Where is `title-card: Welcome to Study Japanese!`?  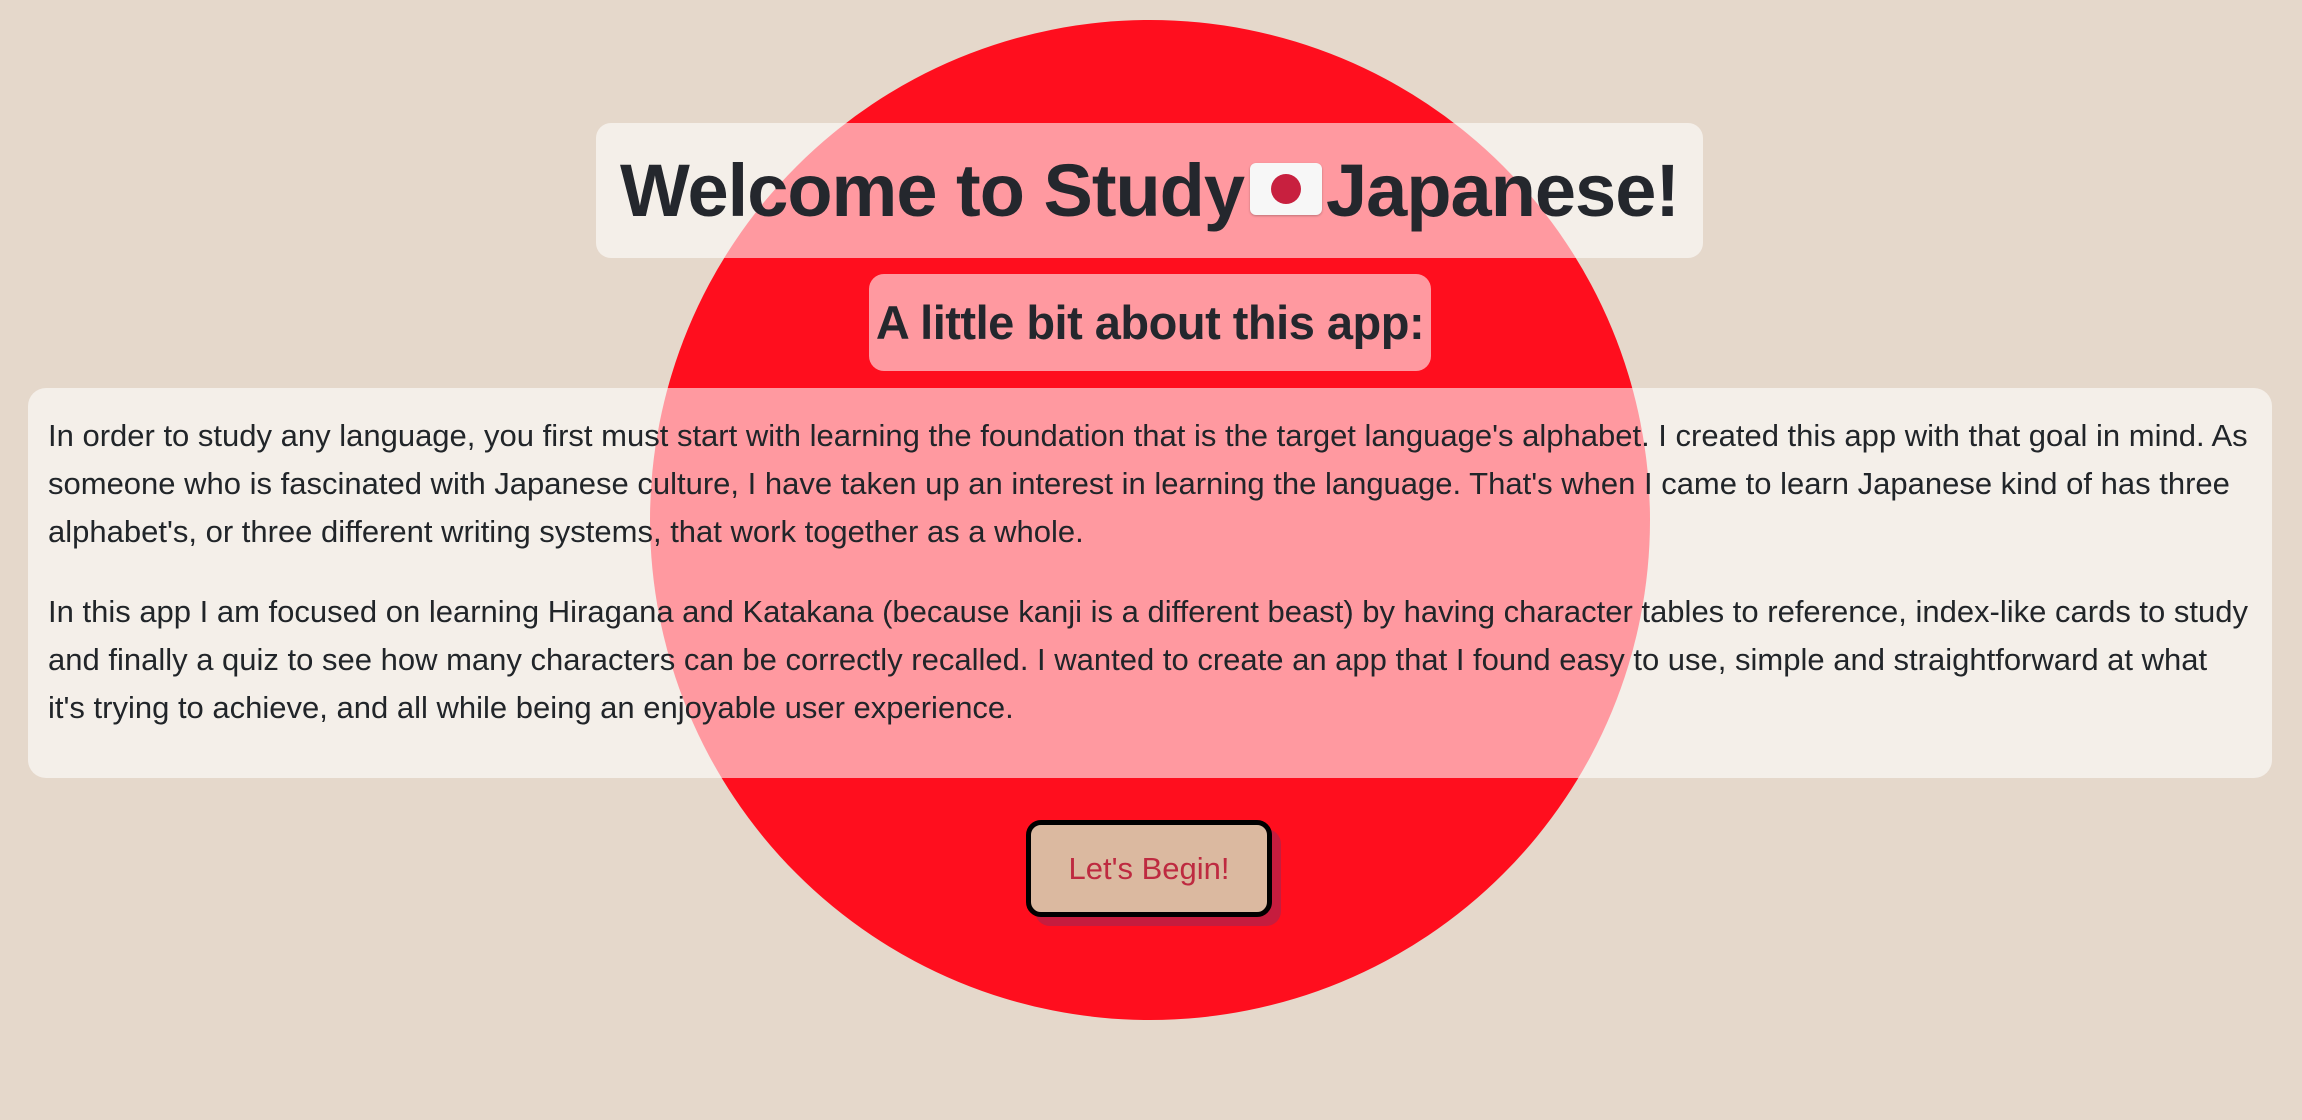
title-card: Welcome to Study Japanese! is located at coordinates (1149, 190).